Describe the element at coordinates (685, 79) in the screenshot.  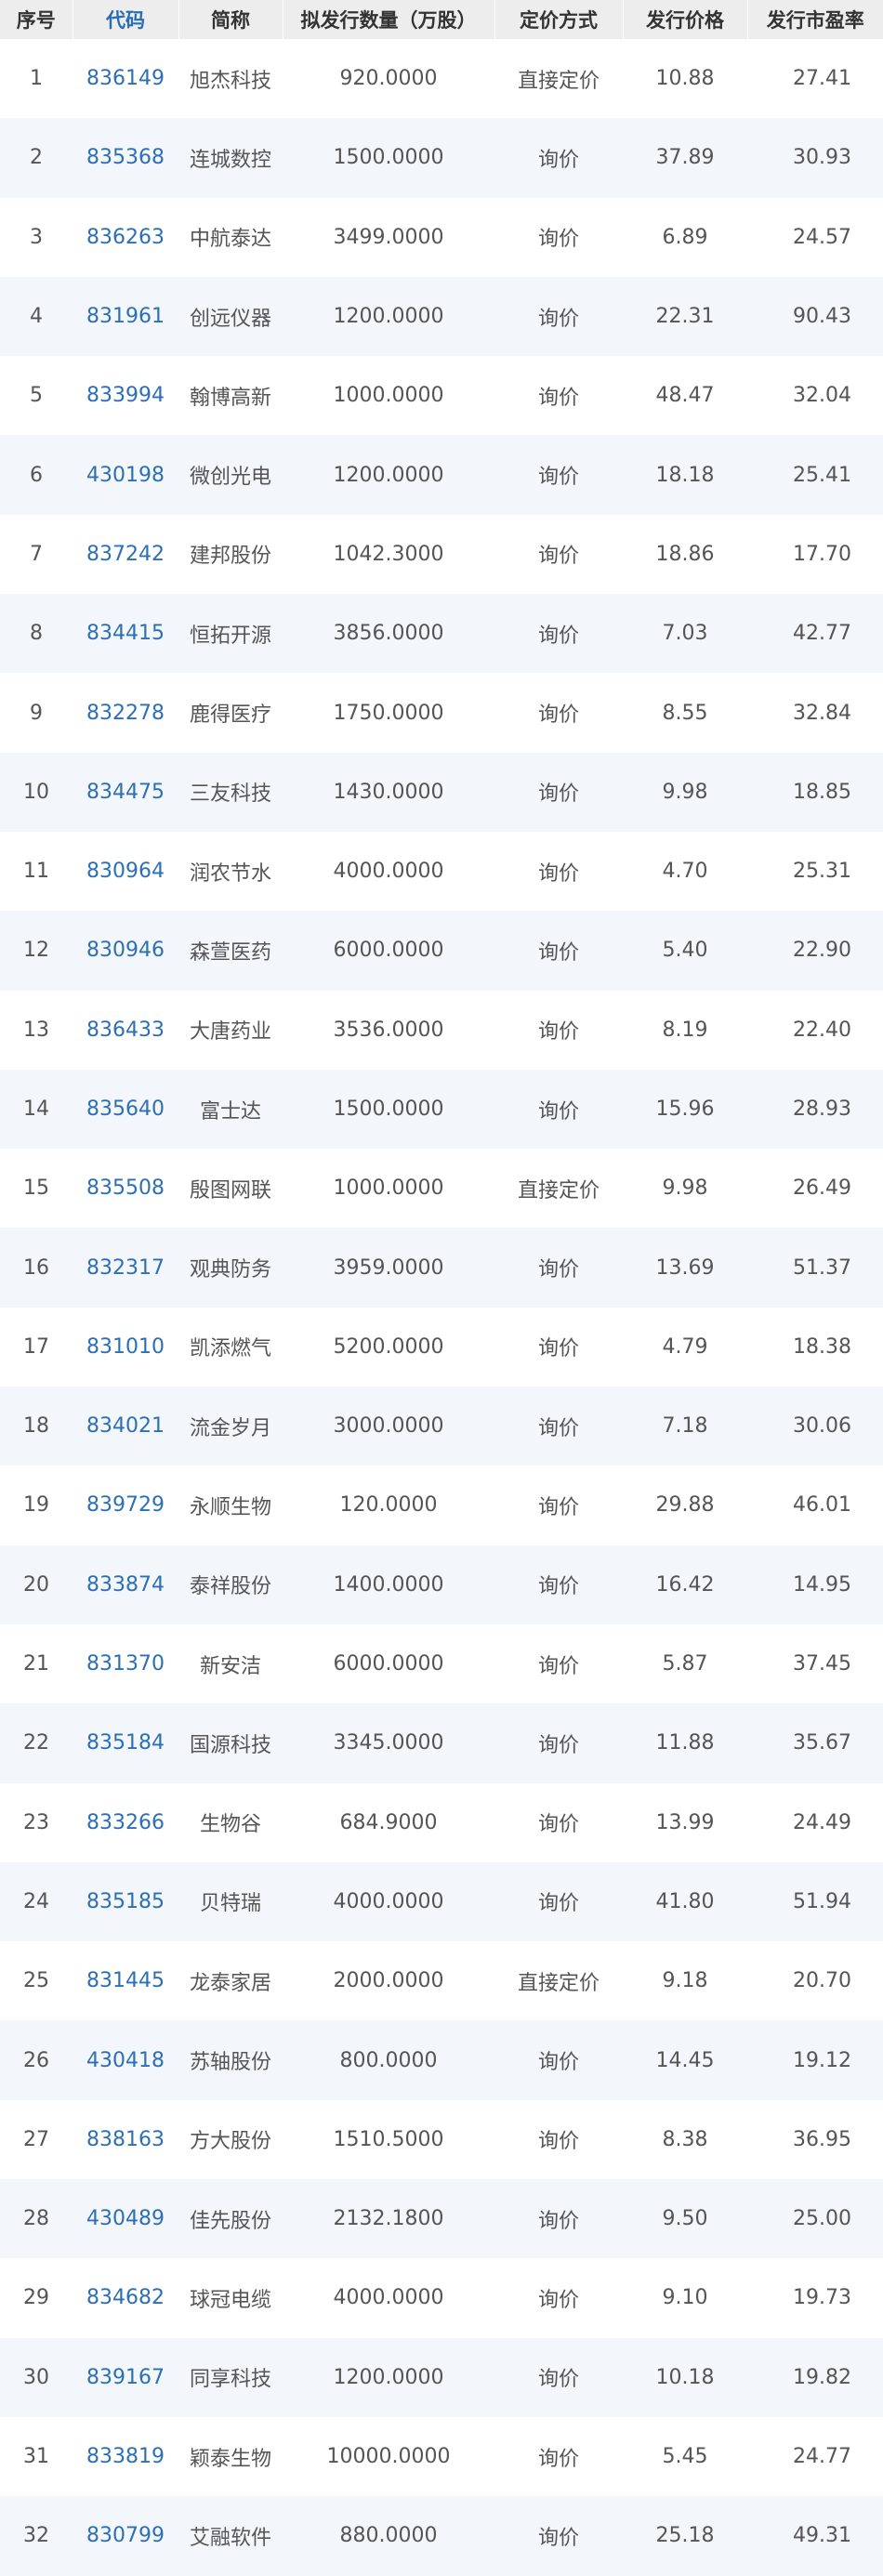
I see `cell-issue-price: 10.88` at that location.